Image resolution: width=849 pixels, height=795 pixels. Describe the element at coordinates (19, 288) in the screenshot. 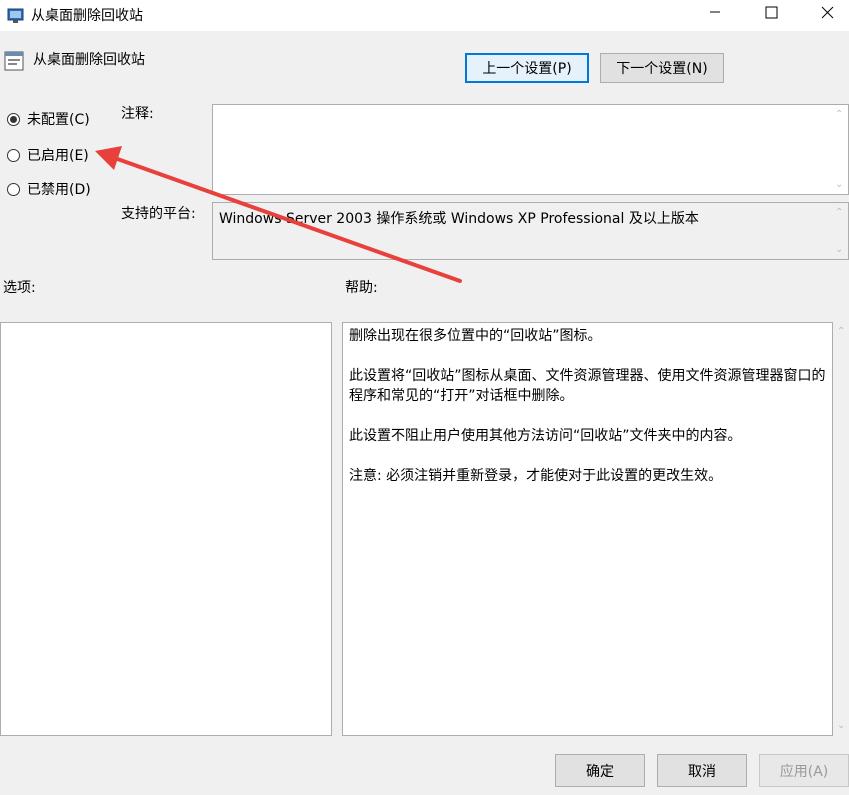

I see `options-label: 选项:` at that location.